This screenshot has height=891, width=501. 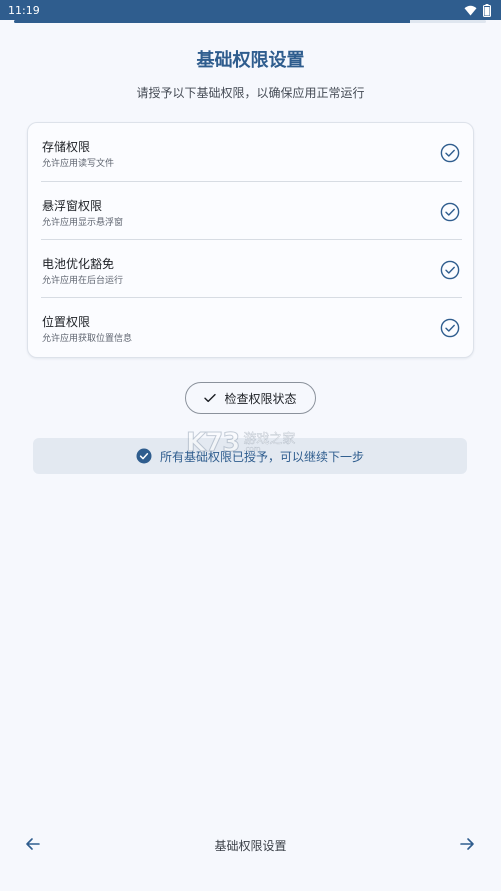 I want to click on permission-row-location: 位置权限 允许应用获取位置信息, so click(x=251, y=326).